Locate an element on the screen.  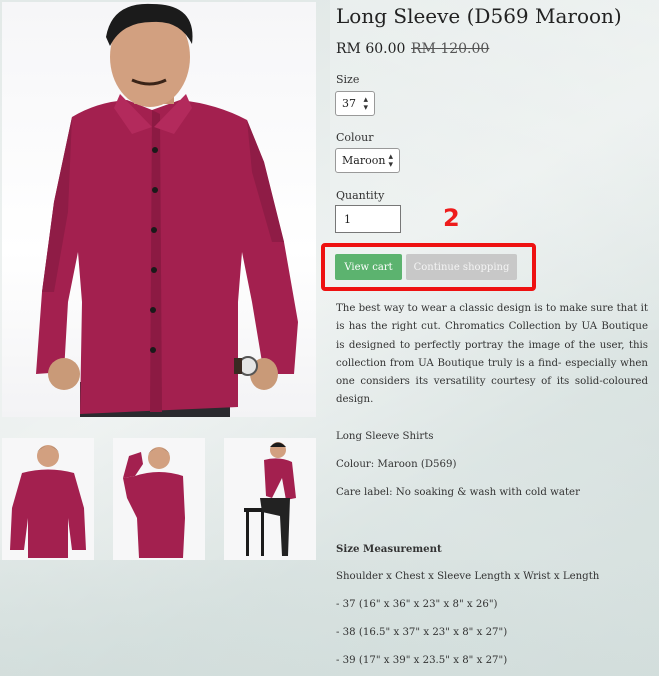
view-cart-button: View cart is located at coordinates (368, 267).